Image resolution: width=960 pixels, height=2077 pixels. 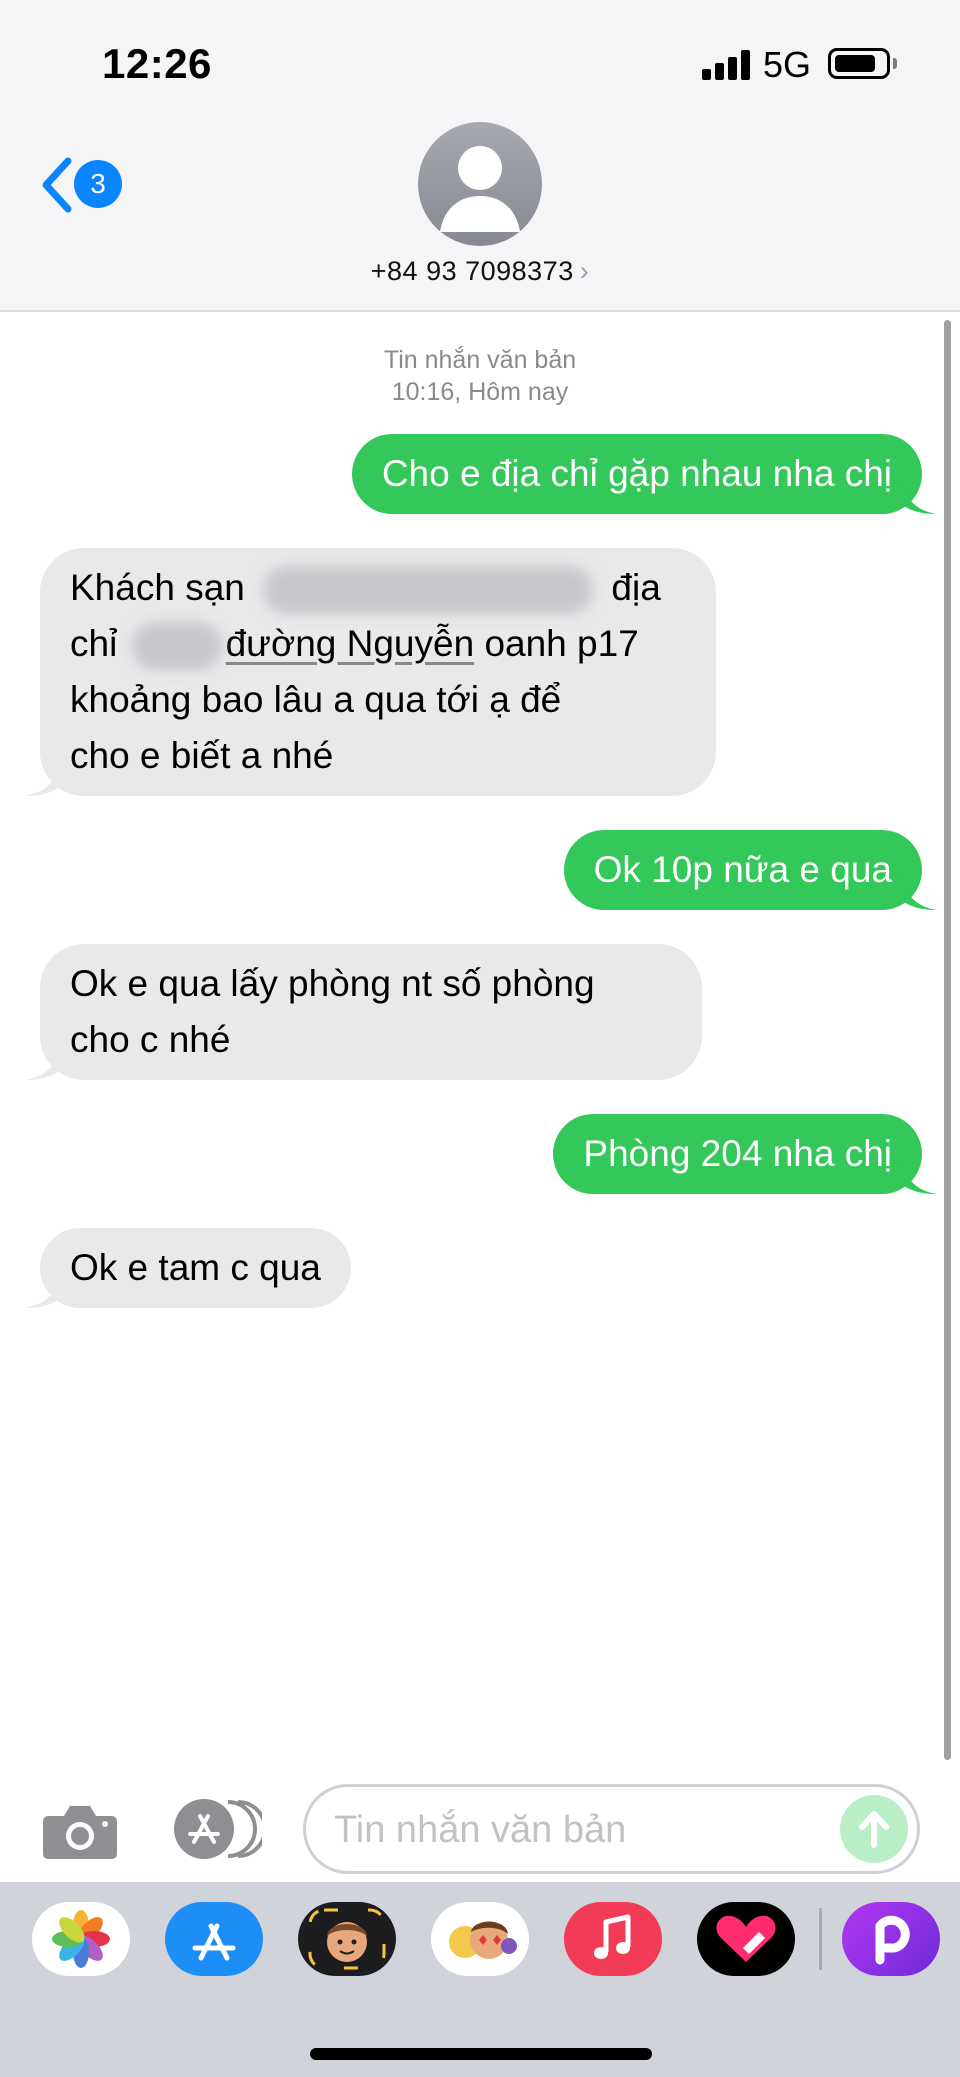 I want to click on camera-icon, so click(x=80, y=1832).